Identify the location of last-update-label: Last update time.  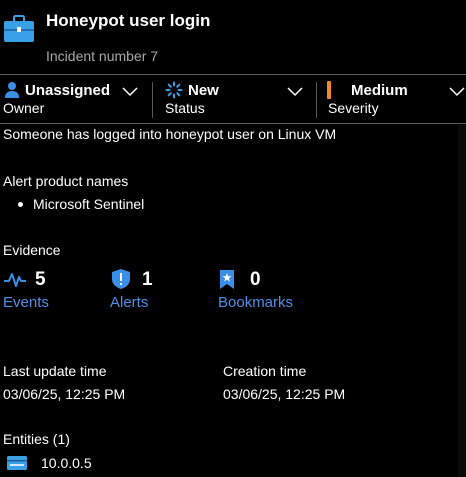
(55, 371).